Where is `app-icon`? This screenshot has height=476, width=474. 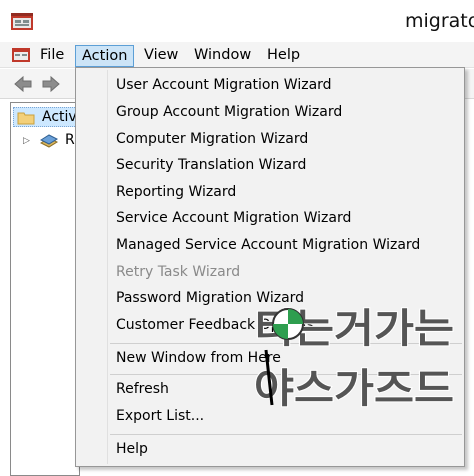 app-icon is located at coordinates (22, 21).